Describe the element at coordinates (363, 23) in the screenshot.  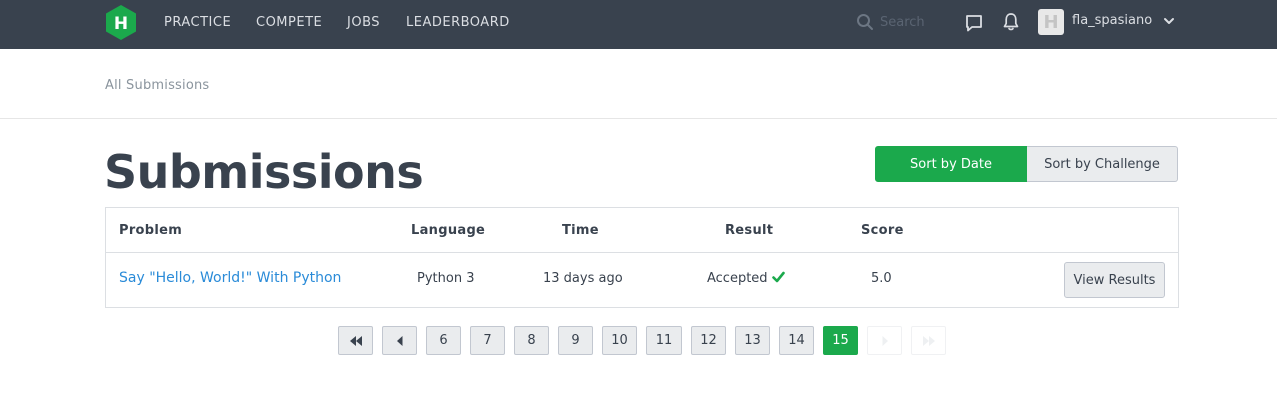
I see `nav-jobs: JOBS` at that location.